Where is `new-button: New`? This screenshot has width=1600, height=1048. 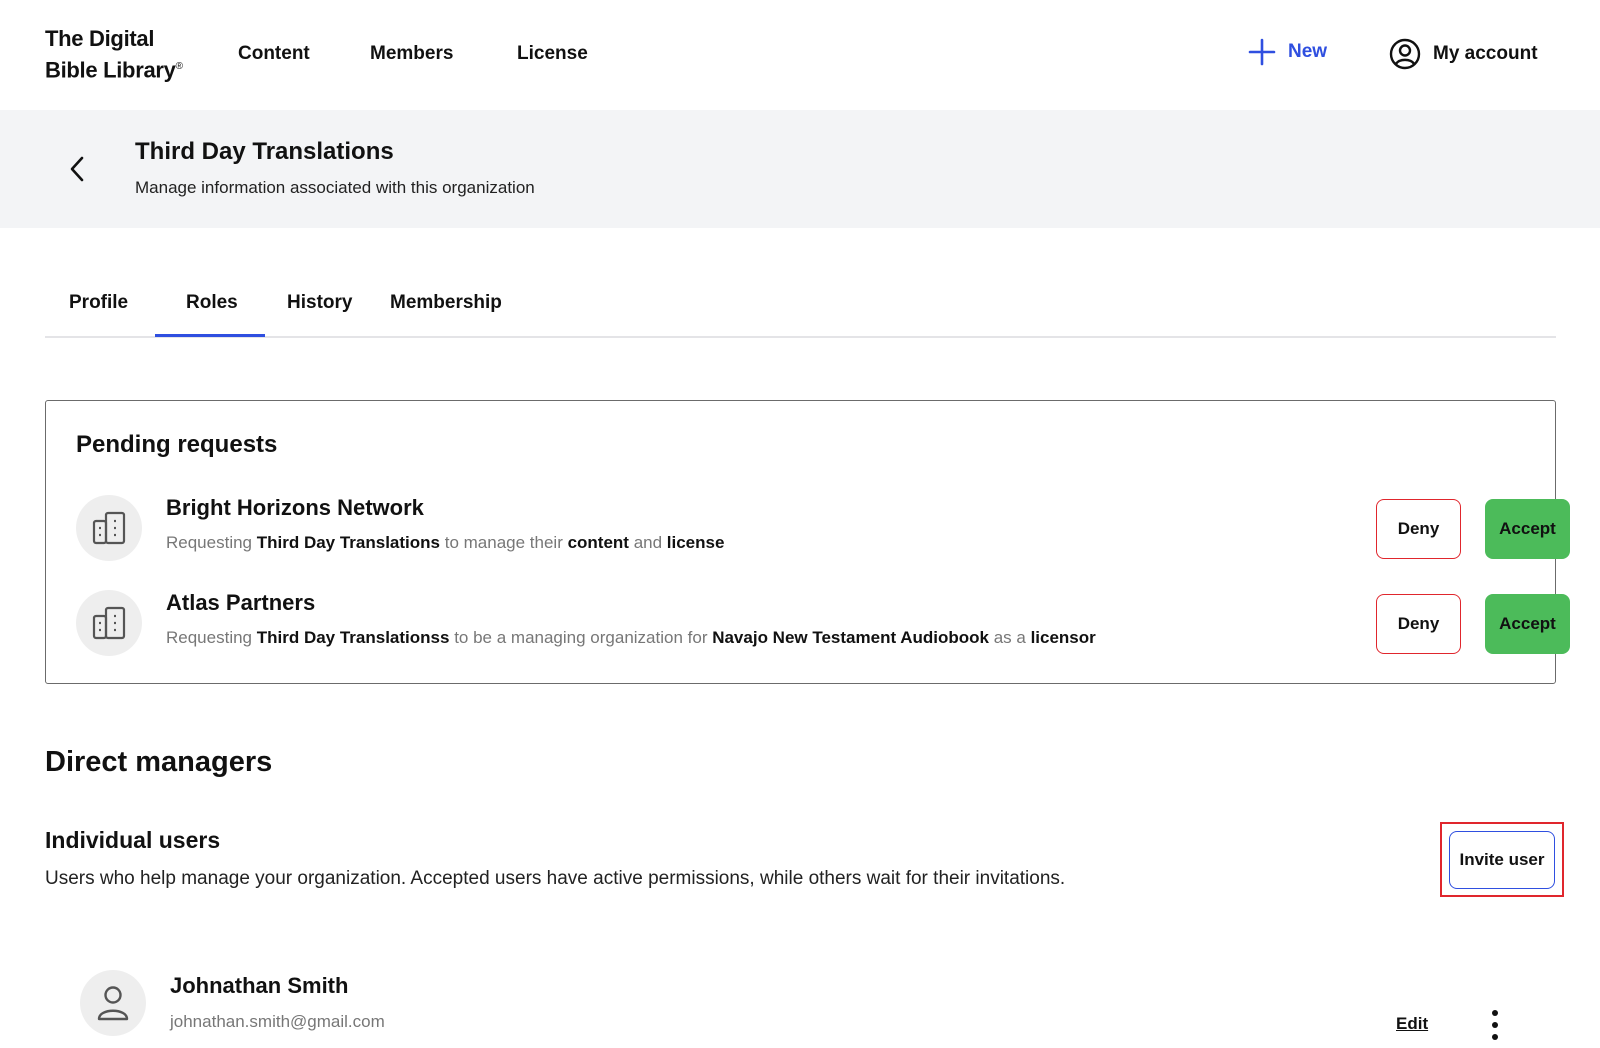
new-button: New is located at coordinates (1287, 52).